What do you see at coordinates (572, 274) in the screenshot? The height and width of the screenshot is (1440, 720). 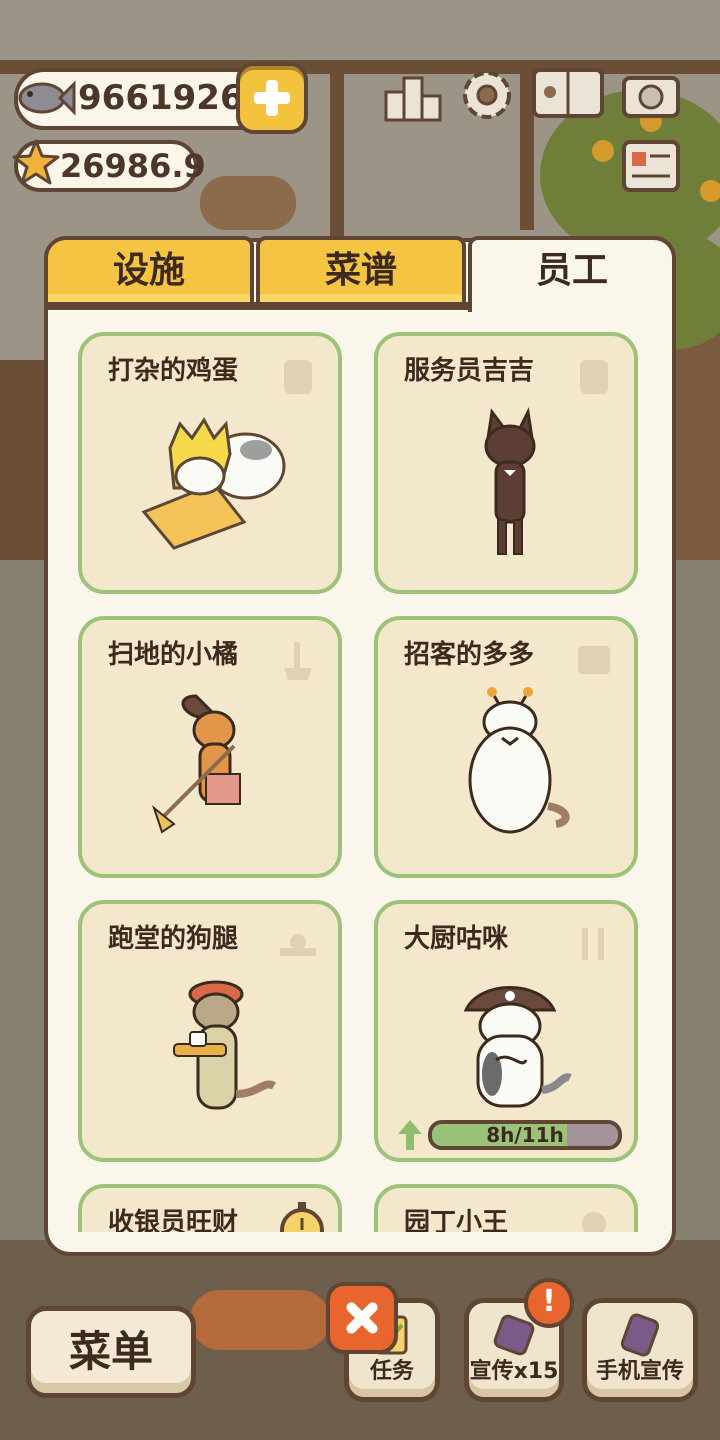 I see `tab-staff: 员工` at bounding box center [572, 274].